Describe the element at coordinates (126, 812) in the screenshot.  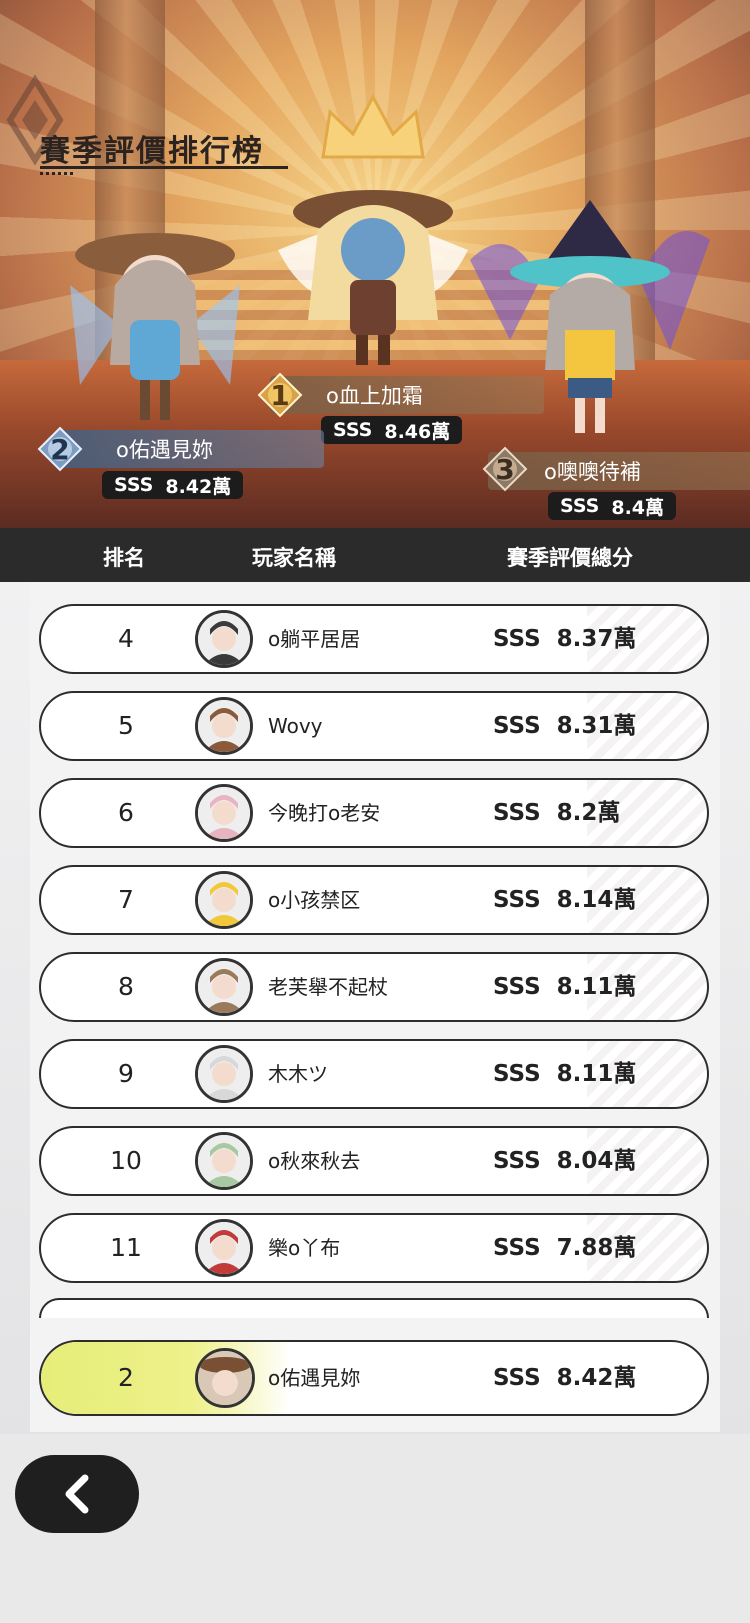
I see `row-rank: 6` at that location.